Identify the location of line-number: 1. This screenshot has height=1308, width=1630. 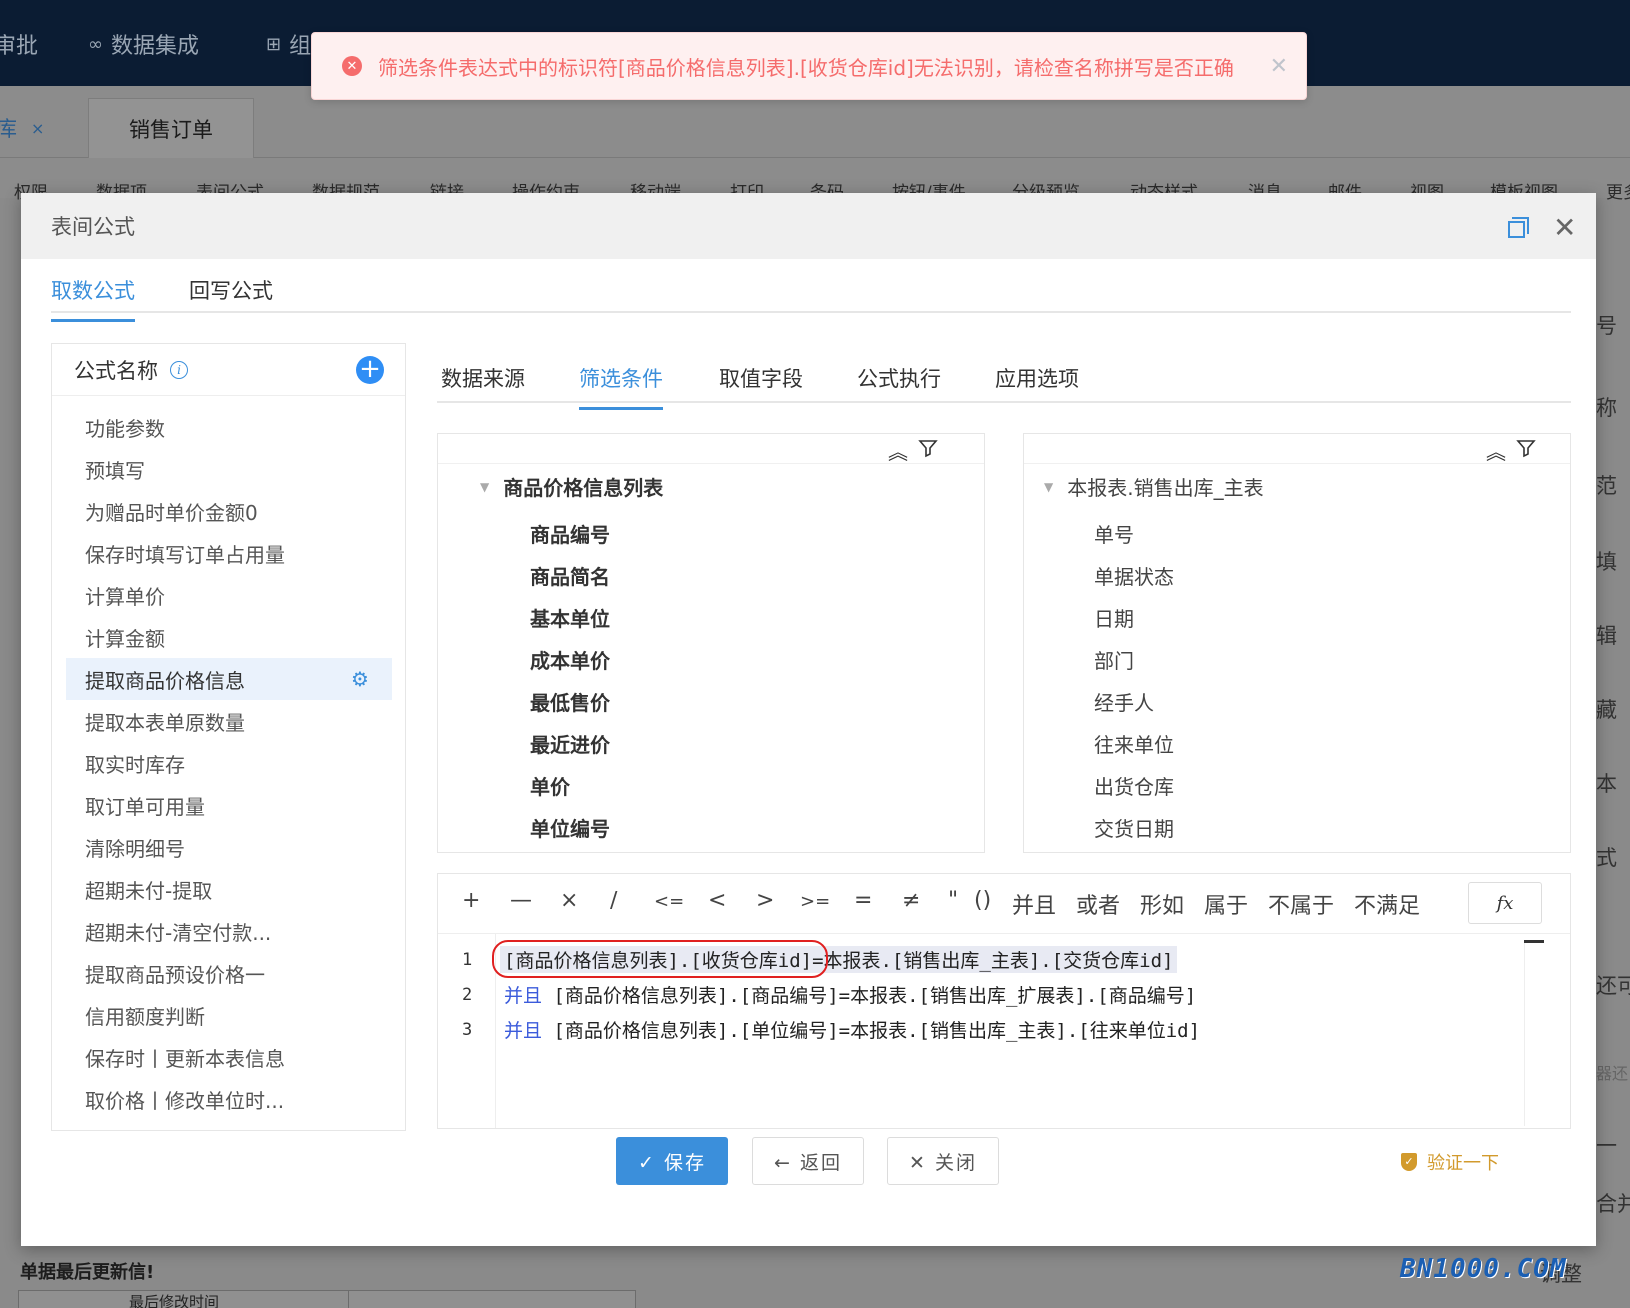
(467, 960).